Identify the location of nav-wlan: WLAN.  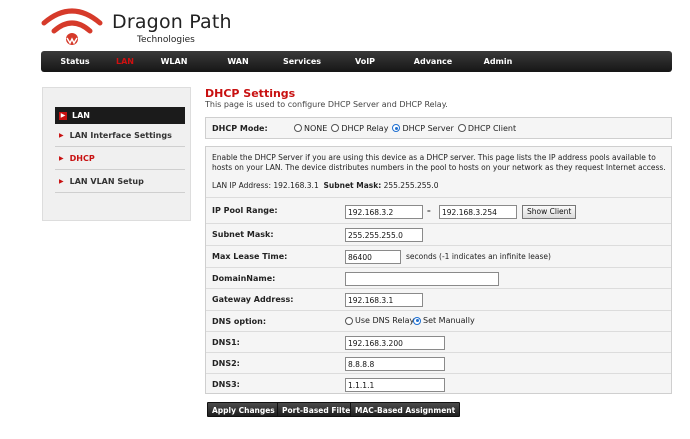
(174, 61).